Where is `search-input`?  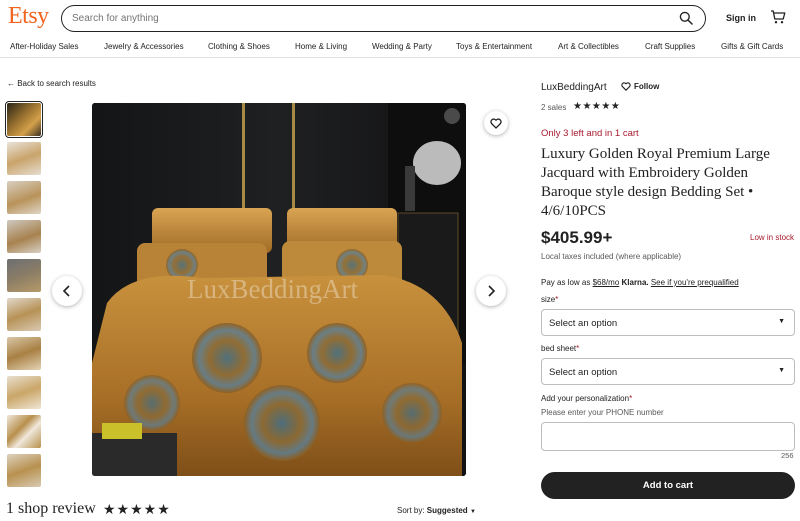 search-input is located at coordinates (352, 18).